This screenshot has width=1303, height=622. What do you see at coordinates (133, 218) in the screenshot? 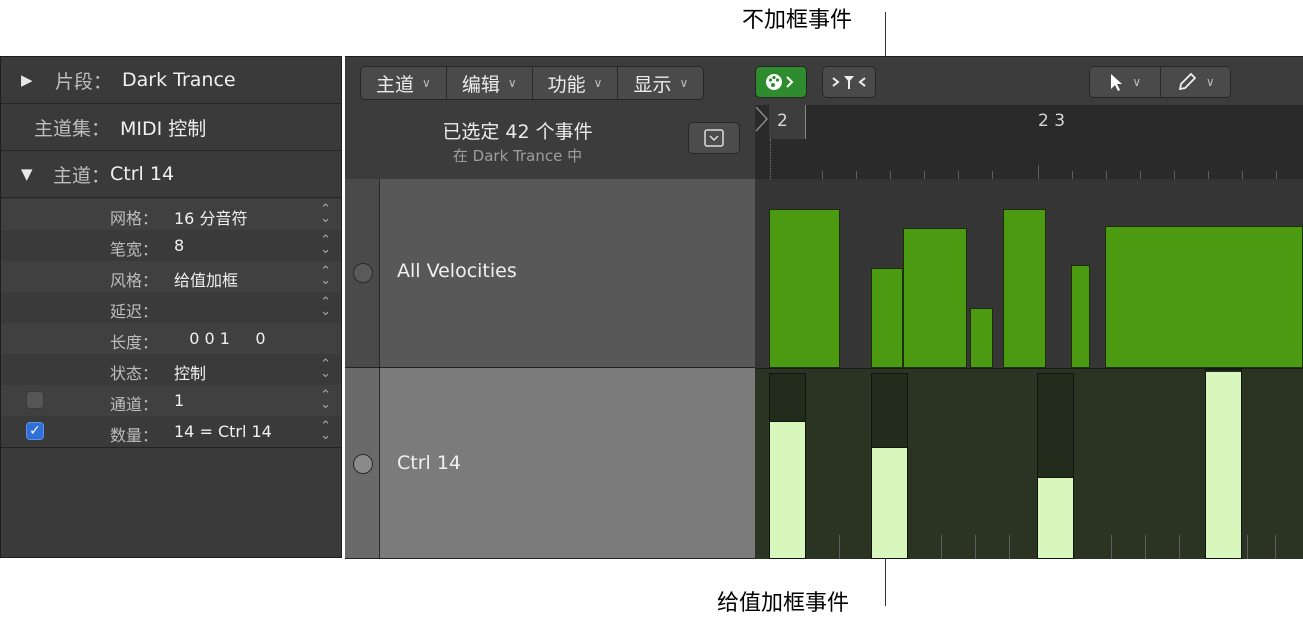
I see `param-key: 网格：` at bounding box center [133, 218].